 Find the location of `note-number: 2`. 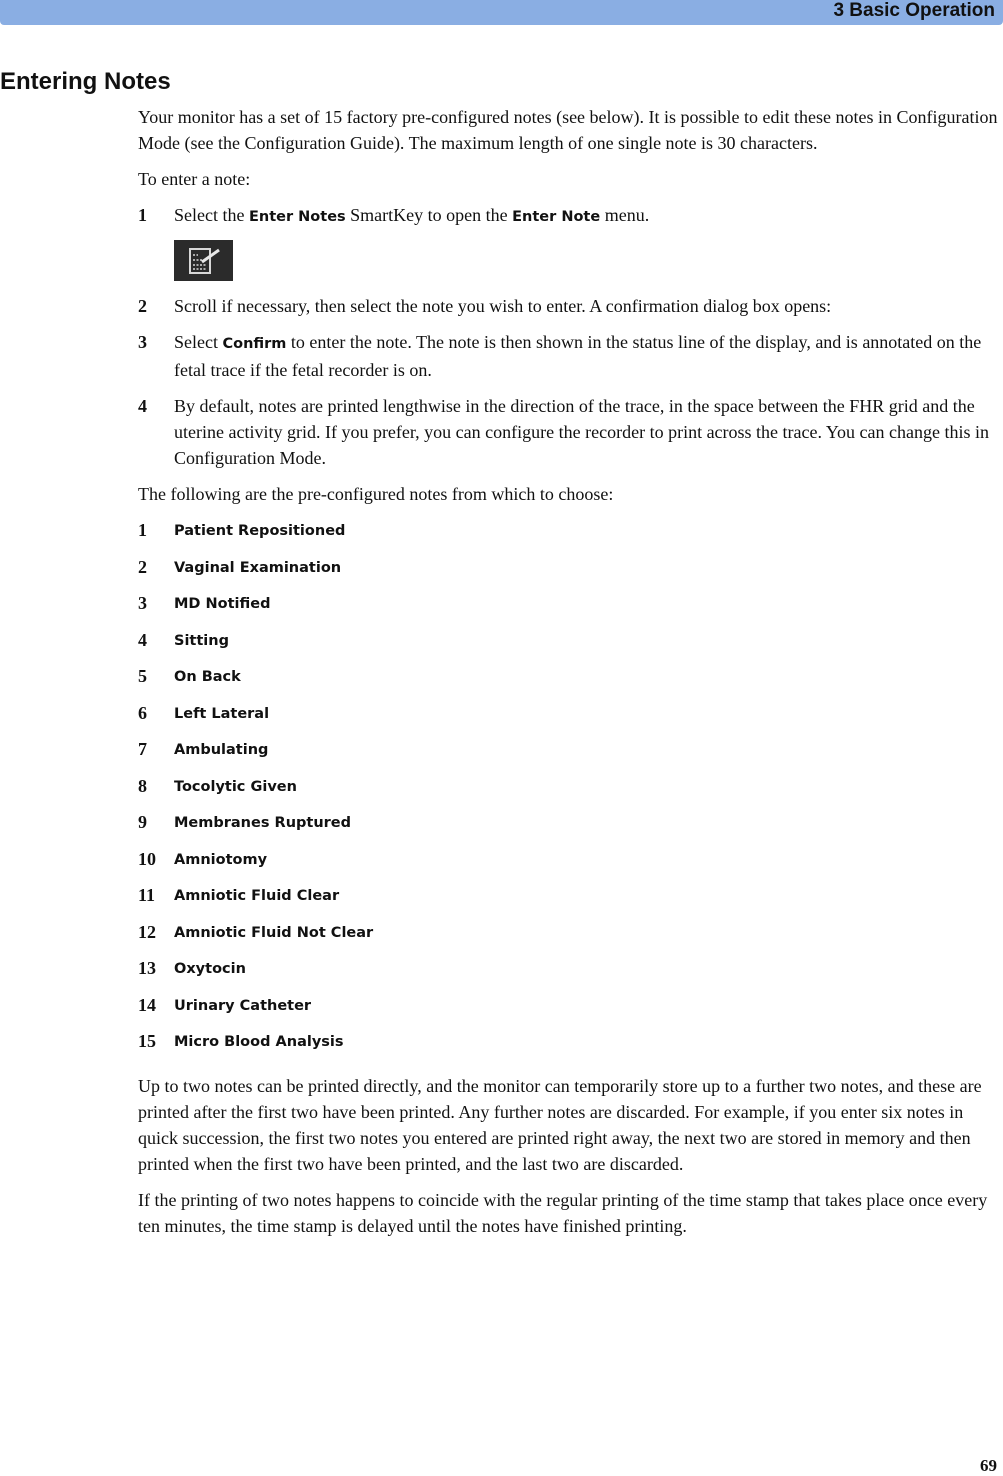

note-number: 2 is located at coordinates (142, 566).